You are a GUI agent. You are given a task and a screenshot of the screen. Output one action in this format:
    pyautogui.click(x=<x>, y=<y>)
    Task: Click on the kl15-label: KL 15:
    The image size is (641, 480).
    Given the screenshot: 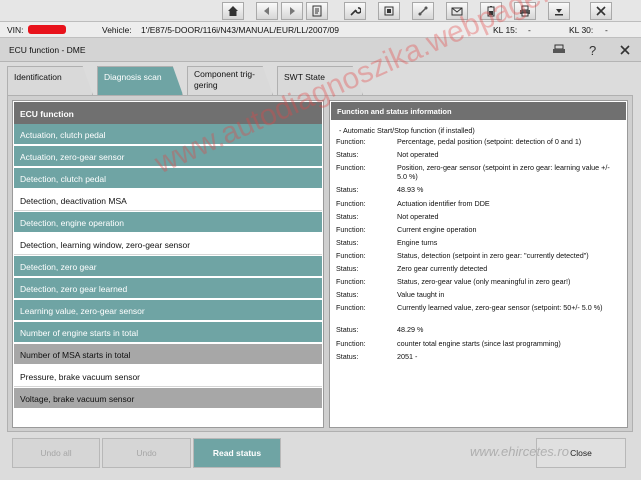 What is the action you would take?
    pyautogui.click(x=505, y=30)
    